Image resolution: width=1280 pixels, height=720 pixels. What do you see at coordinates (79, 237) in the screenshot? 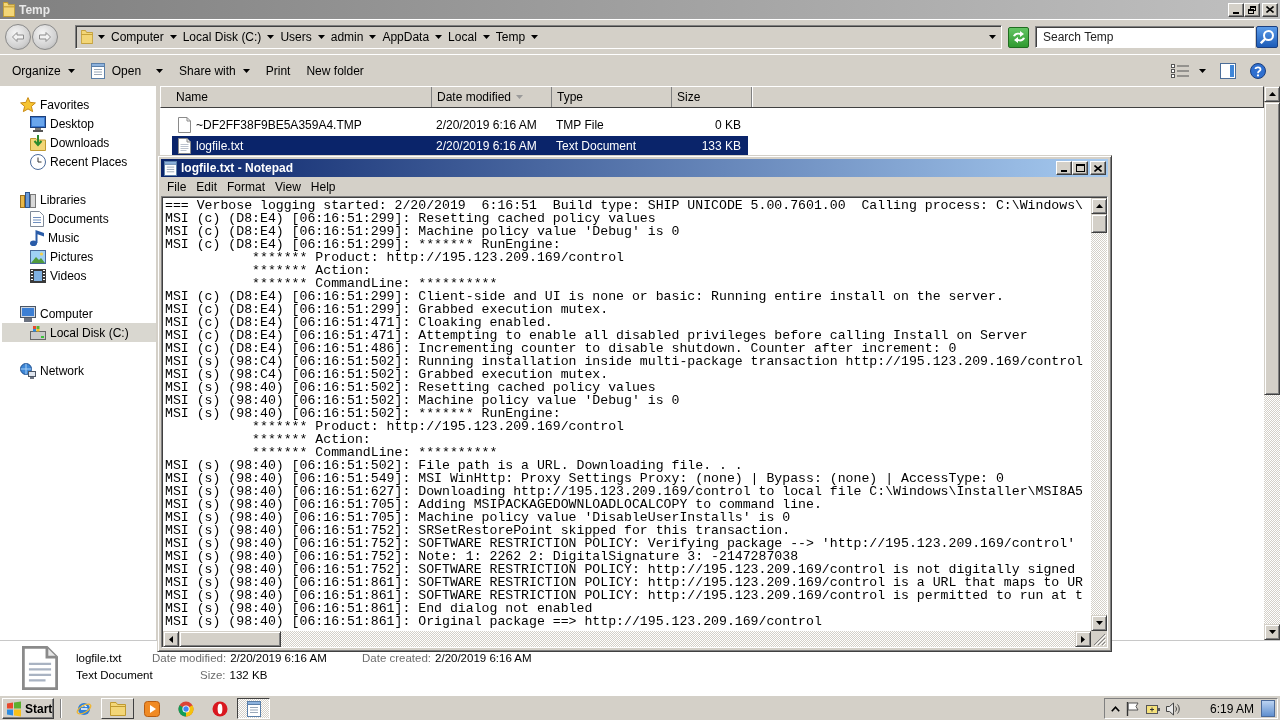
I see `nav-item: Music` at bounding box center [79, 237].